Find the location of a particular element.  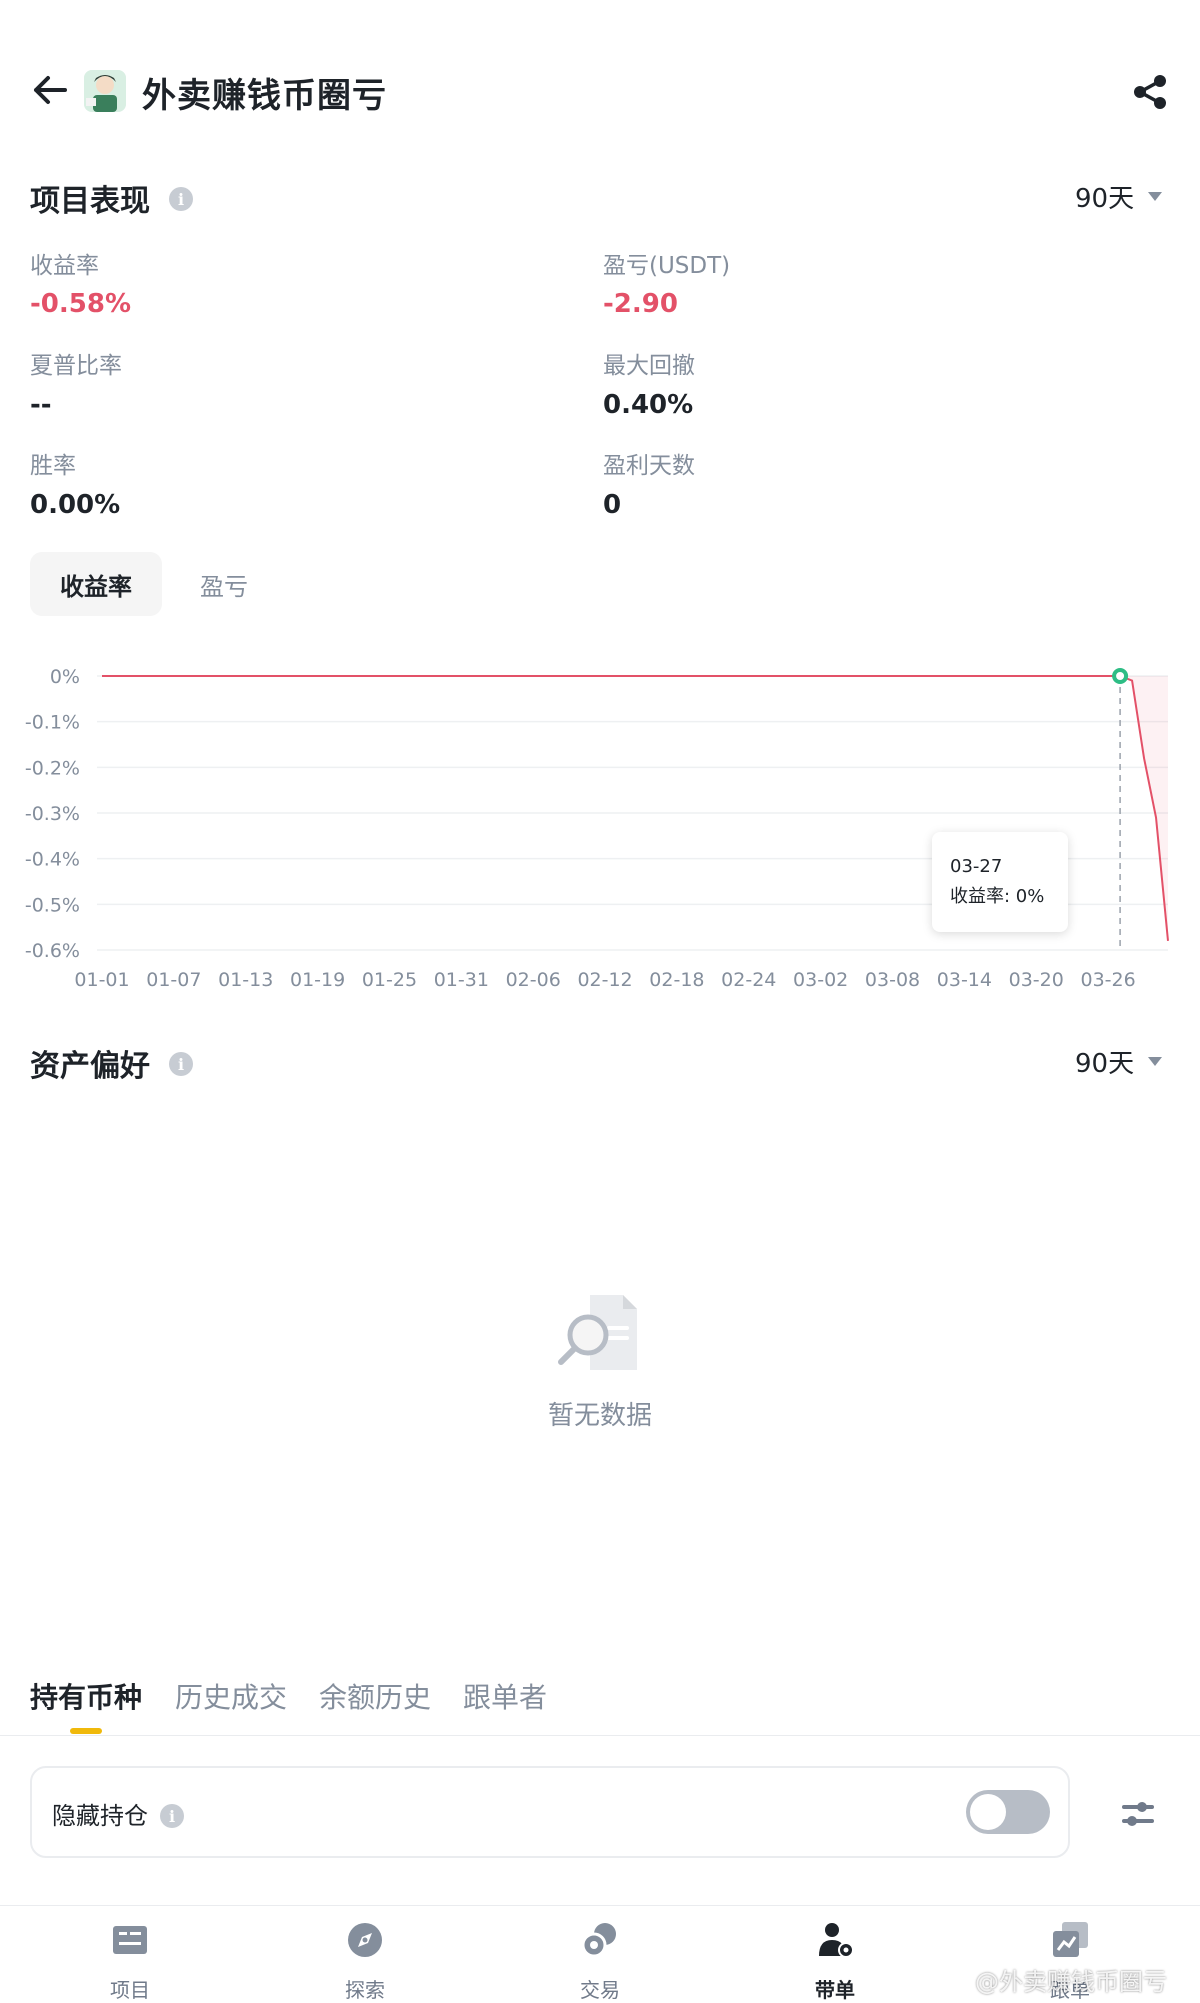

highlight-point is located at coordinates (1120, 676).